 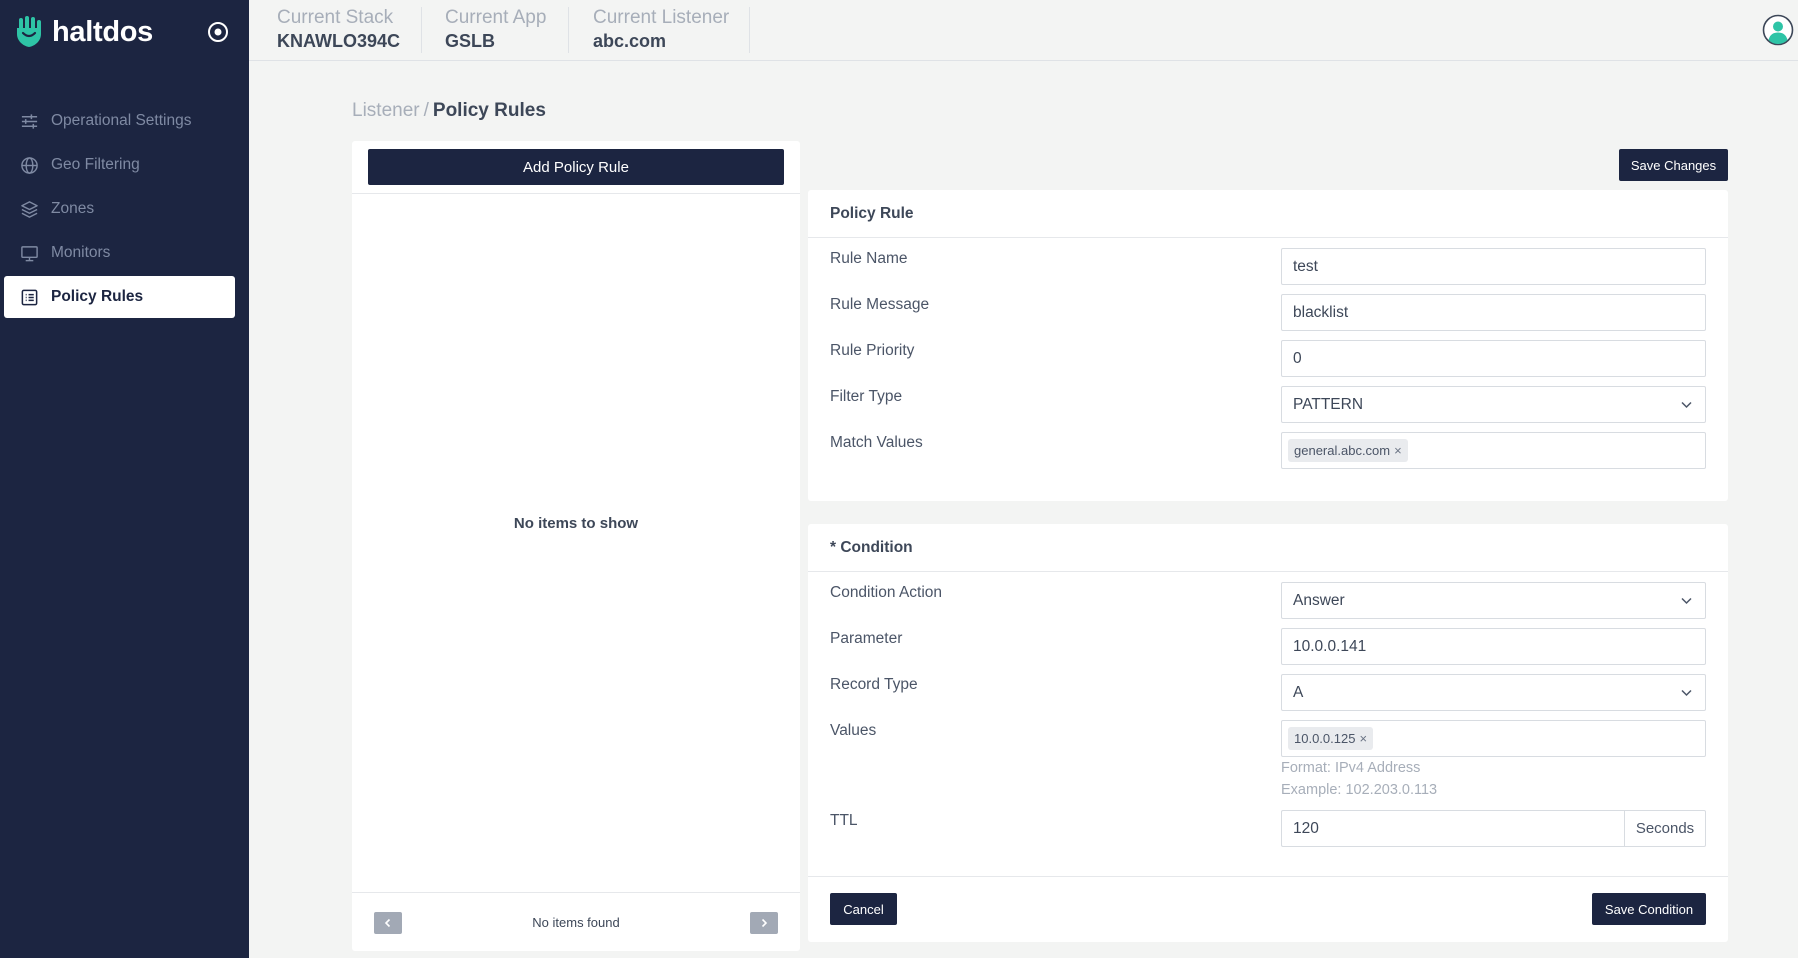 I want to click on sidebar-item-geo-filtering: Geo Filtering, so click(x=119, y=165).